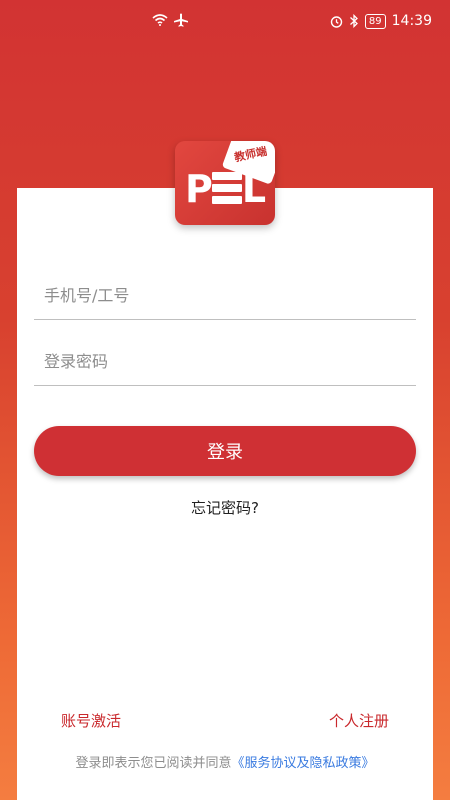 This screenshot has width=450, height=800. Describe the element at coordinates (225, 507) in the screenshot. I see `forgot-password-link: 忘记密码?` at that location.